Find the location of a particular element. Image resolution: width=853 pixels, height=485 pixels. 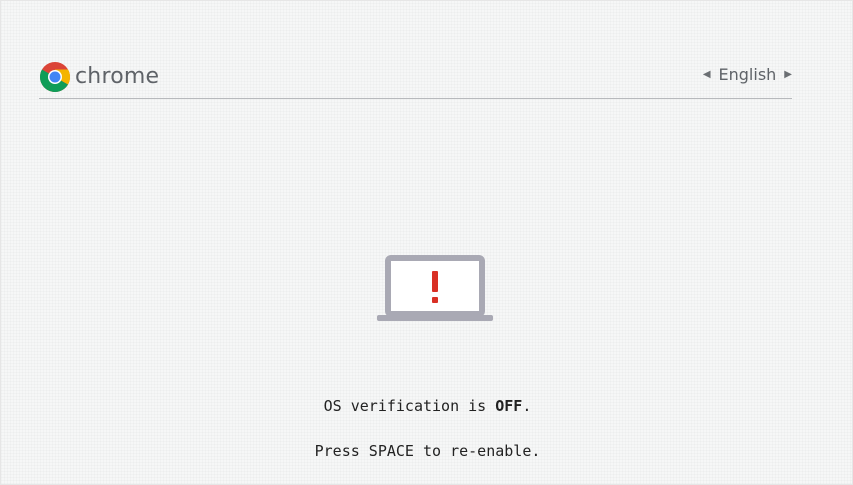

status-suffix: . is located at coordinates (527, 406).